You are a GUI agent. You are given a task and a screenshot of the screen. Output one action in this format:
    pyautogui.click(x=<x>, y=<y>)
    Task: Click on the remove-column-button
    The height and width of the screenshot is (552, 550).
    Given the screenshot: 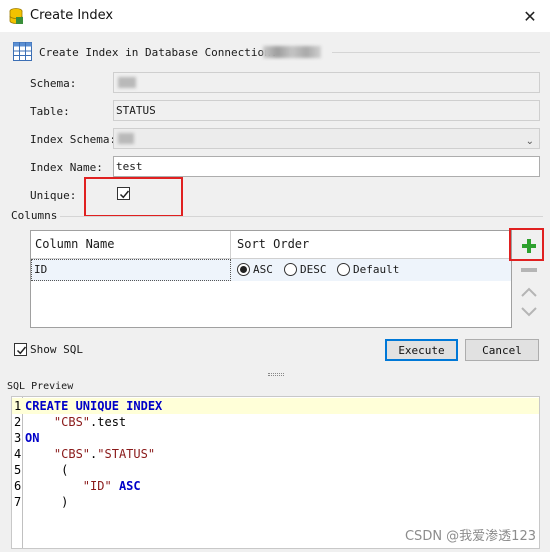 What is the action you would take?
    pyautogui.click(x=529, y=270)
    